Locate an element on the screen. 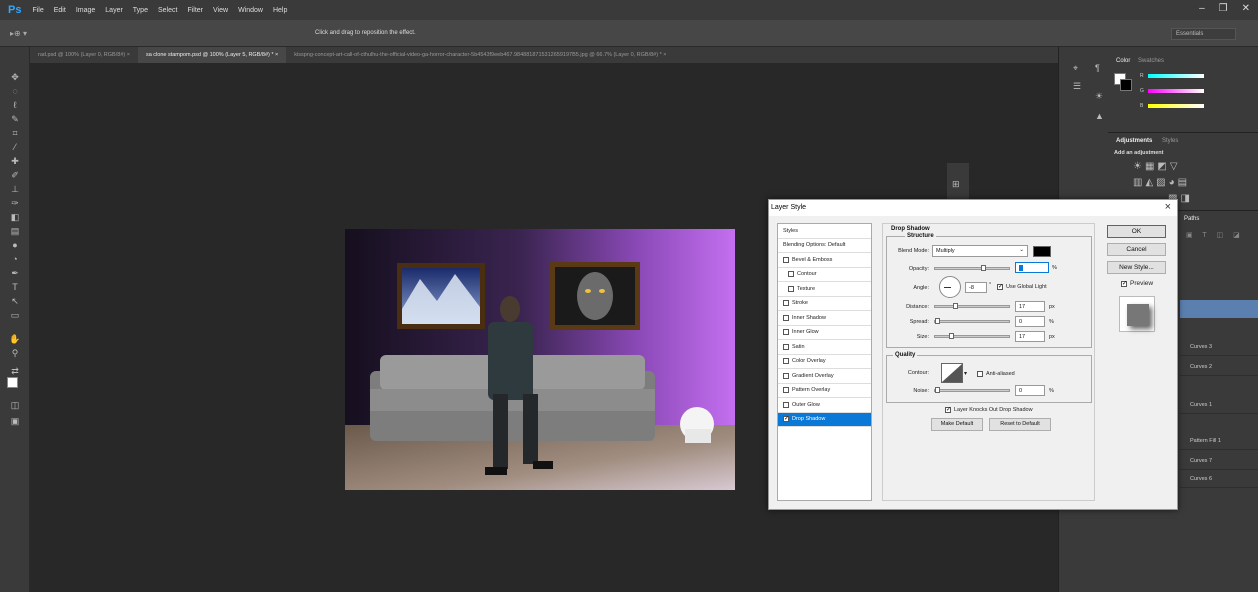  adjustment-icons-row1: ☀▦◩▽ is located at coordinates (1157, 166).